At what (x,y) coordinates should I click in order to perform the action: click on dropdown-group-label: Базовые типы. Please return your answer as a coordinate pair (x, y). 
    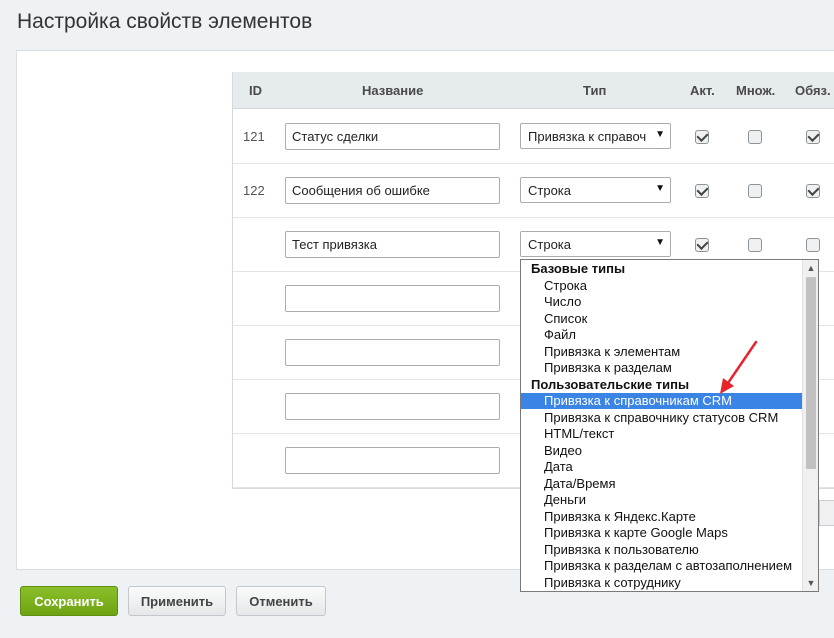
    Looking at the image, I should click on (578, 268).